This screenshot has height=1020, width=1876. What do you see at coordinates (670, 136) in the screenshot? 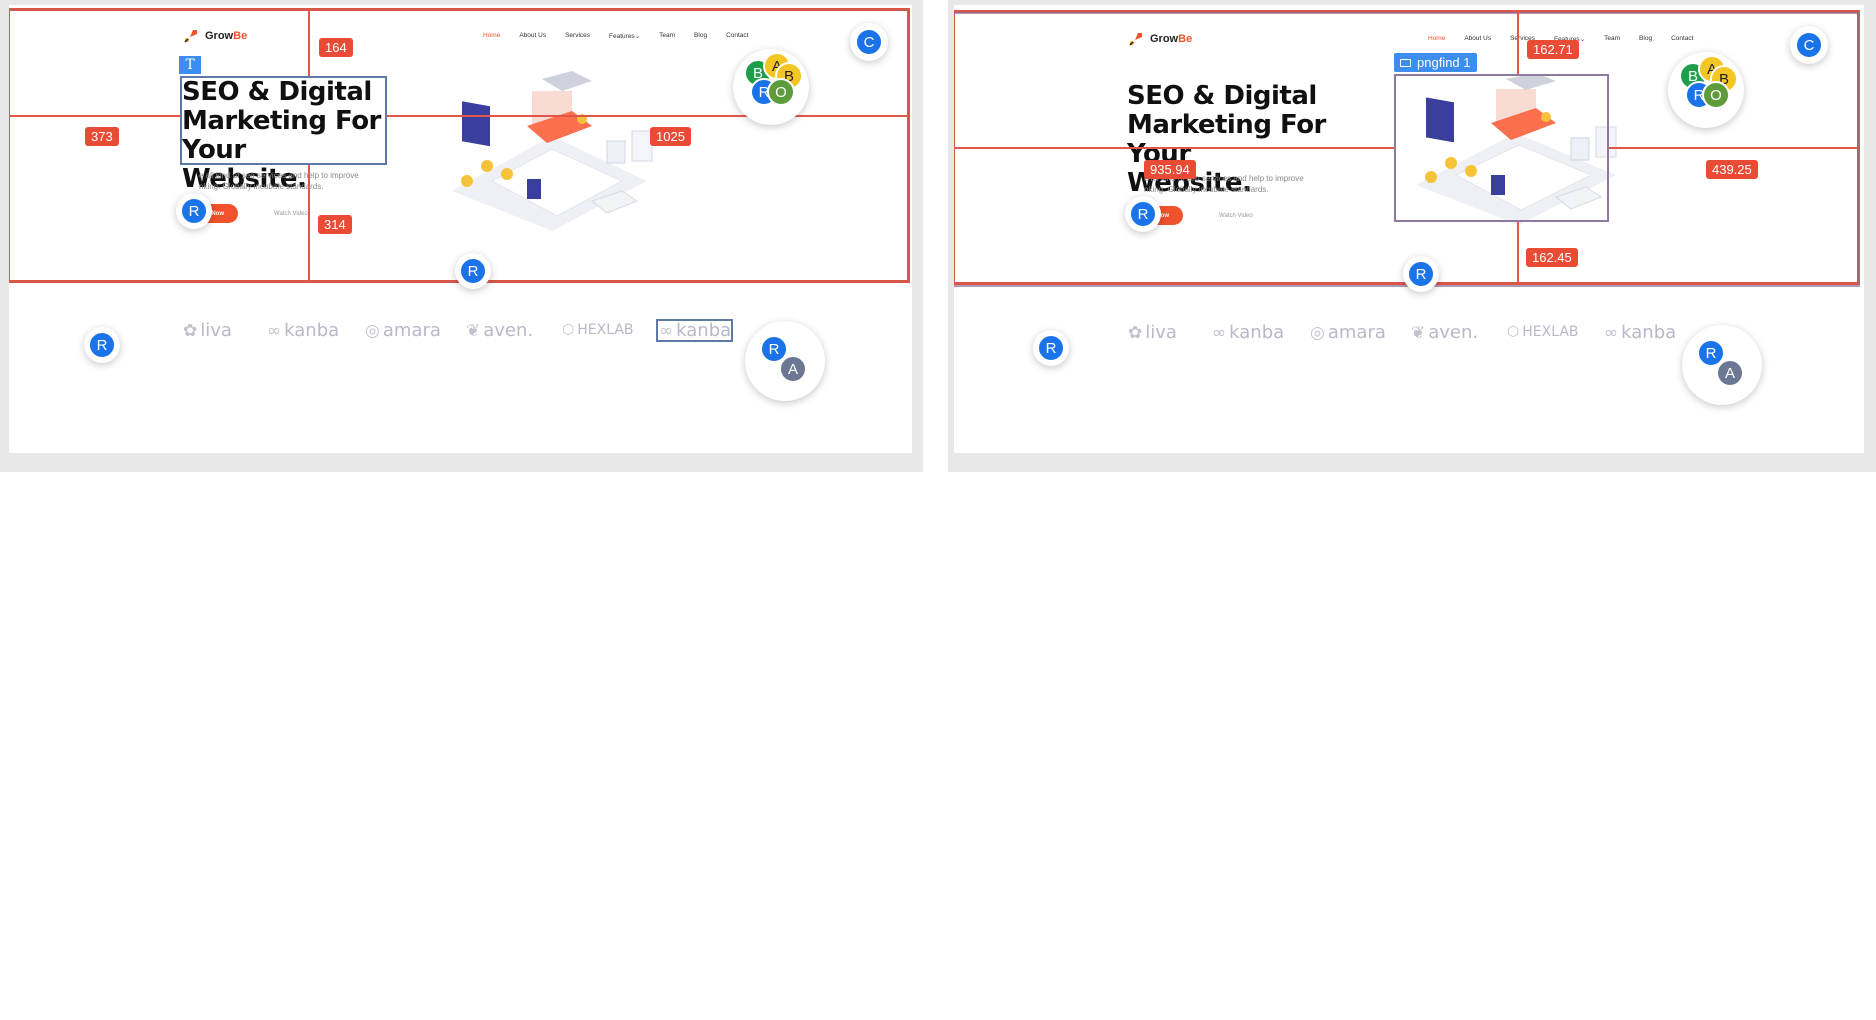
I see `distance-label-right: 1025` at bounding box center [670, 136].